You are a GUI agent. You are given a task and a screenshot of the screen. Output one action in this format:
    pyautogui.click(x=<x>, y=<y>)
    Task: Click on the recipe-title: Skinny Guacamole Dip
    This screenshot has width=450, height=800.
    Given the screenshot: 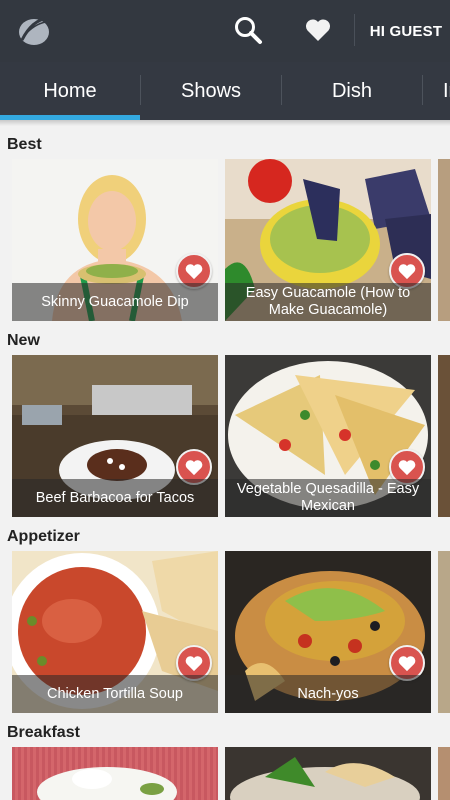 What is the action you would take?
    pyautogui.click(x=115, y=302)
    